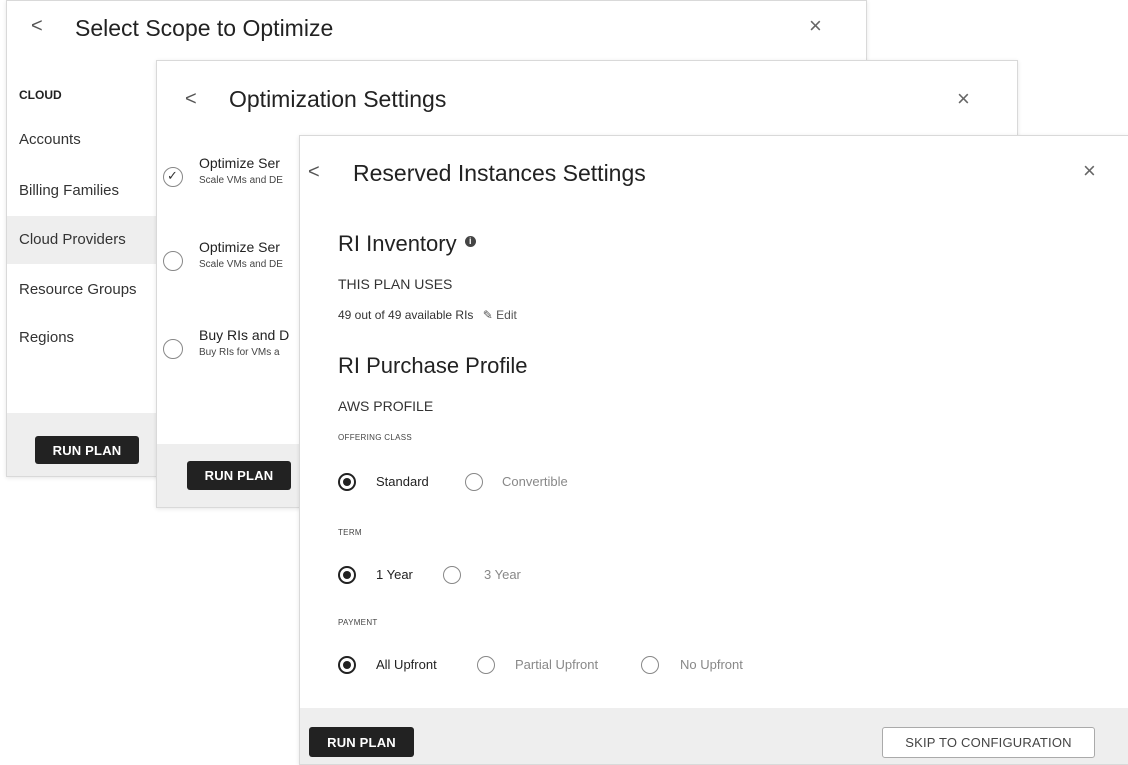  What do you see at coordinates (82, 240) in the screenshot?
I see `nav-item-cloud-providers: Cloud Providers` at bounding box center [82, 240].